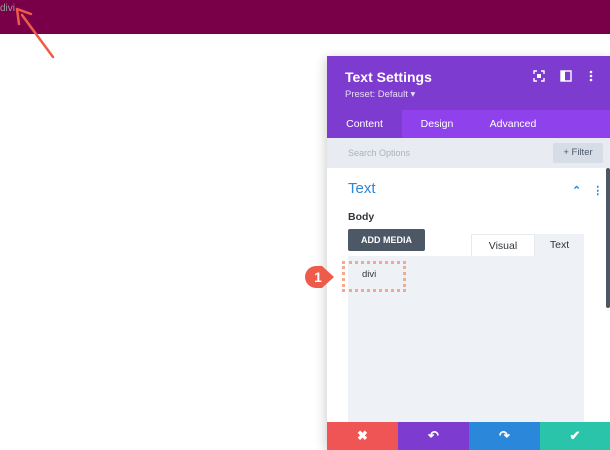 The image size is (610, 450). I want to click on panel-scrollbar, so click(608, 238).